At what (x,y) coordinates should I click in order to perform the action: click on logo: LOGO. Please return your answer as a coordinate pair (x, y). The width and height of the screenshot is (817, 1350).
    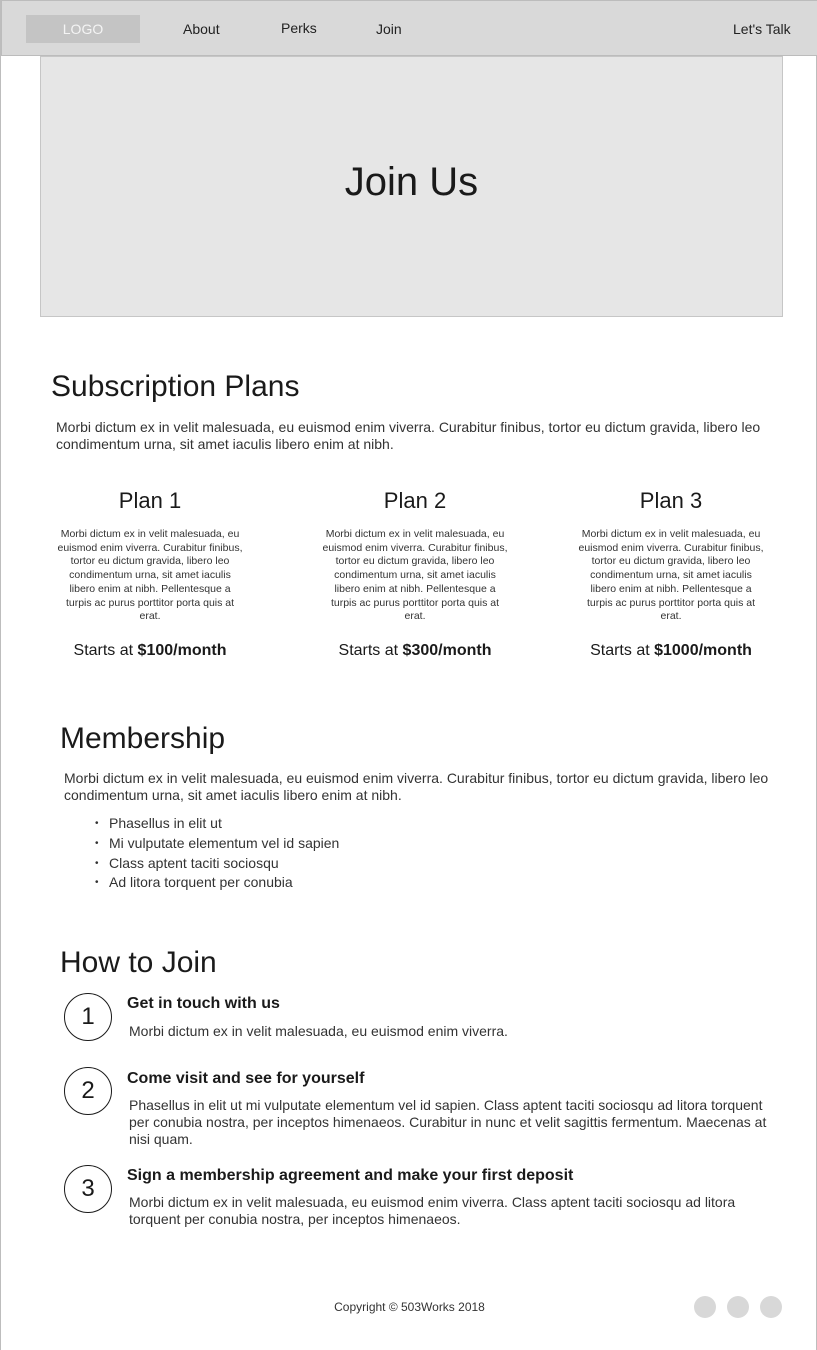
    Looking at the image, I should click on (83, 29).